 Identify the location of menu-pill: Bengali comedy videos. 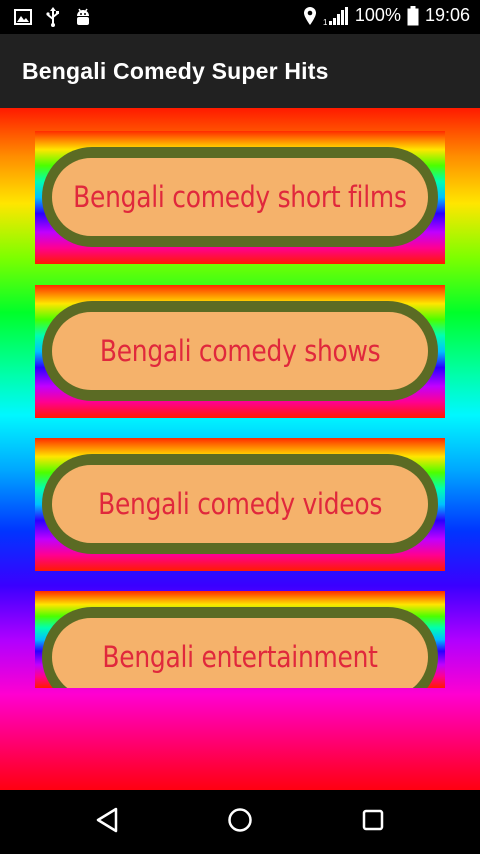
(240, 504).